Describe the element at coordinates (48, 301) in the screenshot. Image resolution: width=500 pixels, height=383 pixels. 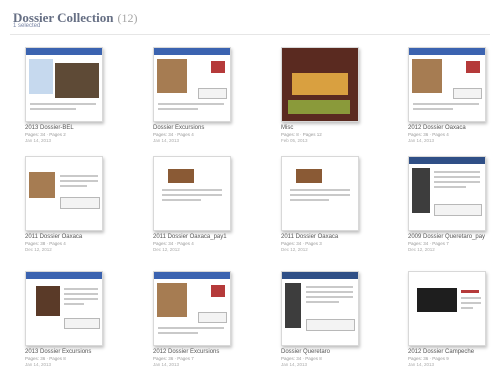
I see `portrait-image` at that location.